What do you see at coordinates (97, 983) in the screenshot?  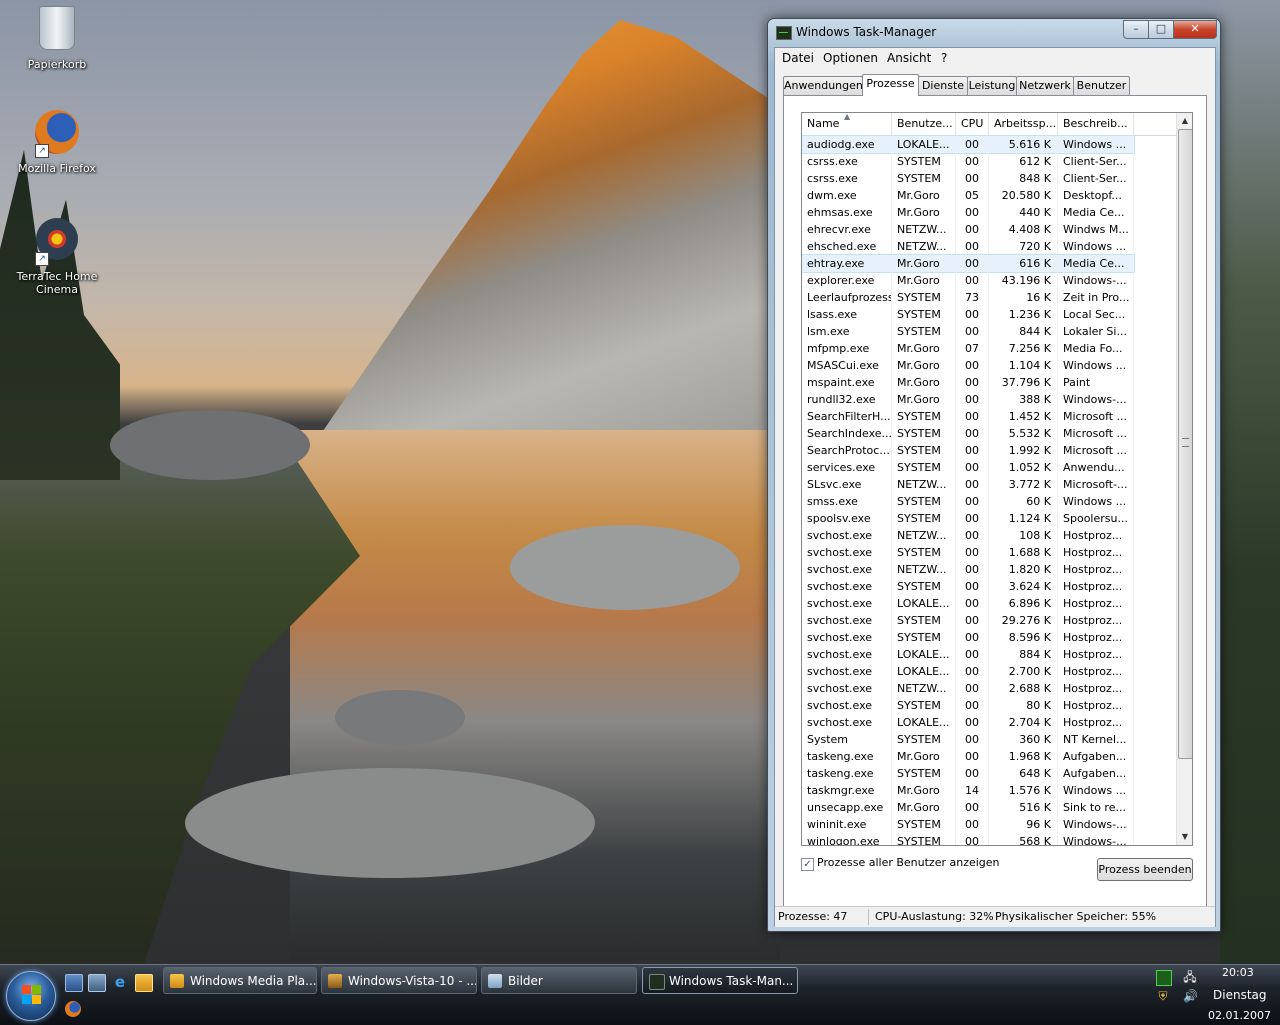 I see `switch-windows-icon` at bounding box center [97, 983].